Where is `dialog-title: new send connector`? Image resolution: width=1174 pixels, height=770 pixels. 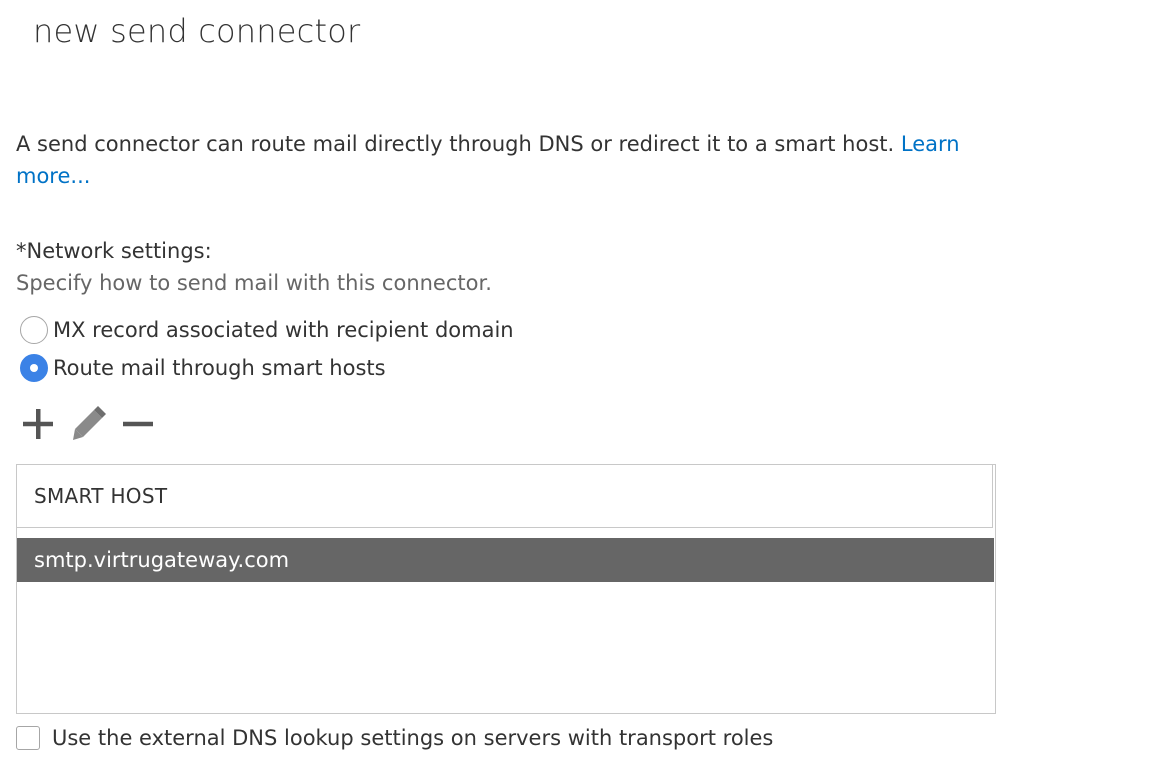
dialog-title: new send connector is located at coordinates (197, 31).